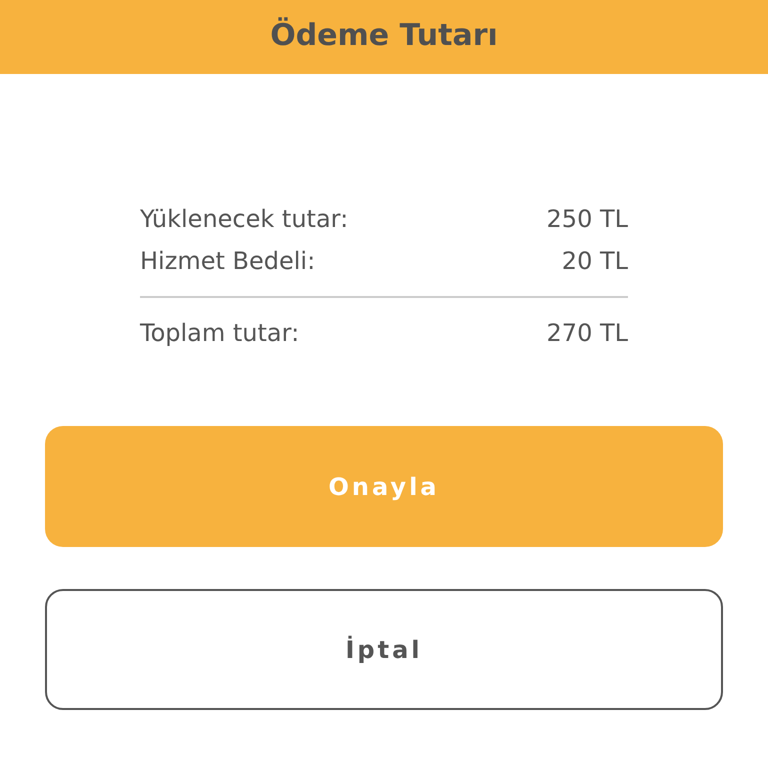  I want to click on amount-label: Hizmet Bedeli:, so click(228, 261).